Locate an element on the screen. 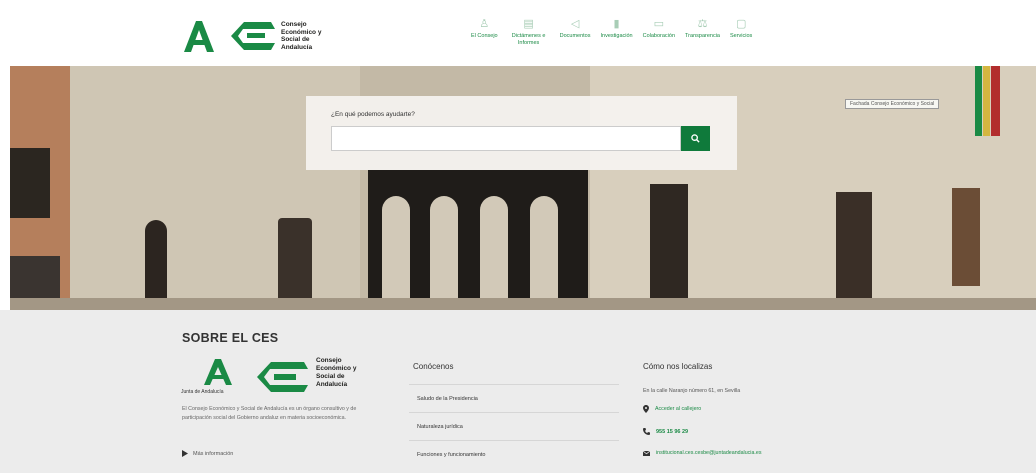 The width and height of the screenshot is (1036, 473). flag-yellow is located at coordinates (986, 101).